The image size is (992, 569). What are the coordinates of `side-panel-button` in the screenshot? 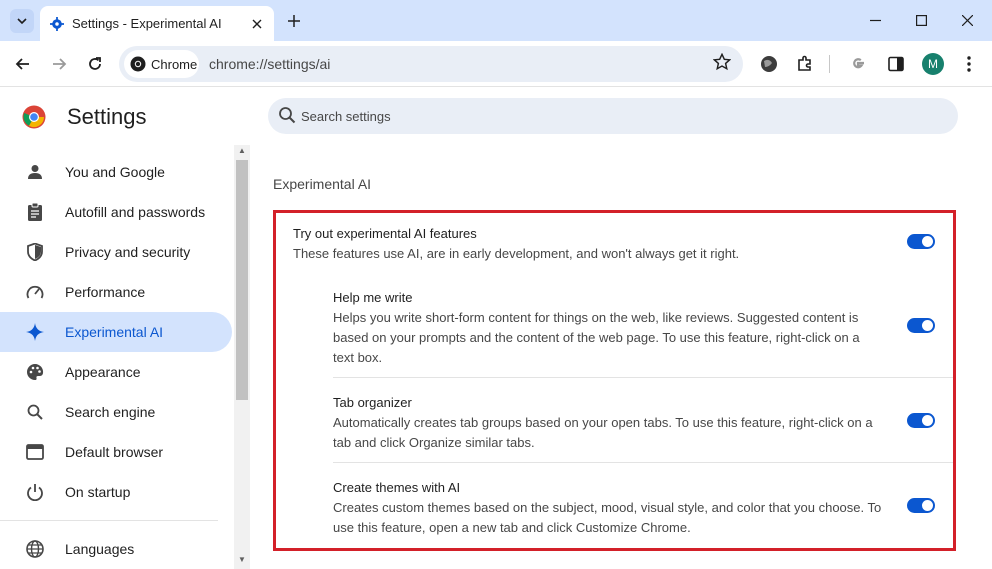 It's located at (896, 64).